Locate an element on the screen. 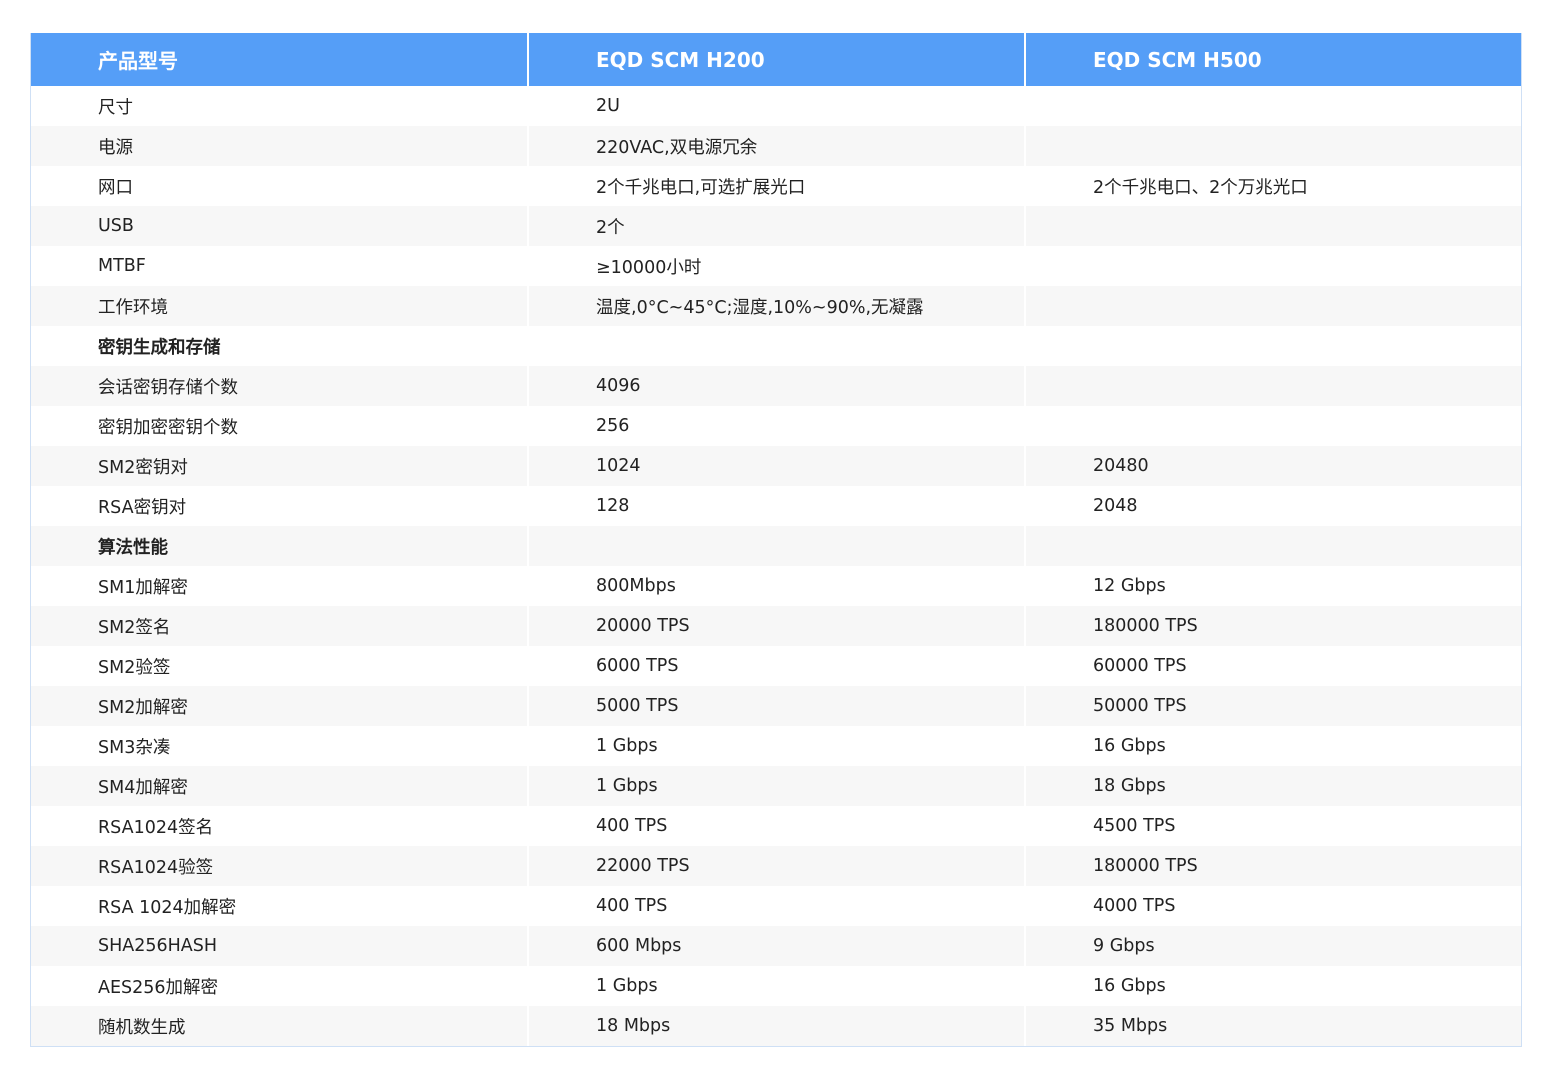  table-row: AES256加解密 1 Gbps 16 Gbps is located at coordinates (776, 986).